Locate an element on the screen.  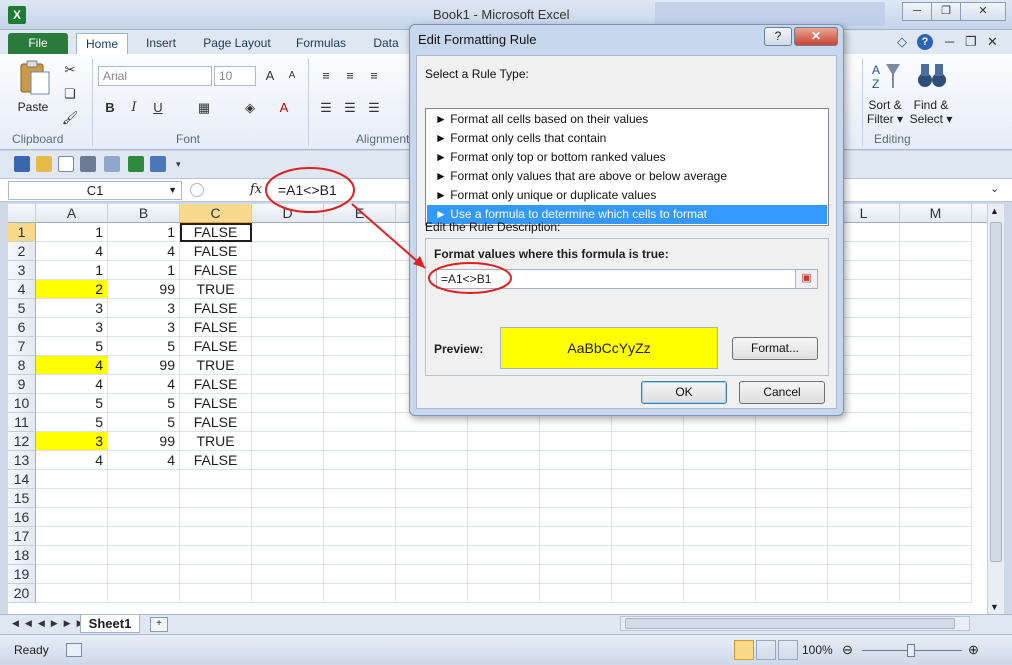
ok-button: OK is located at coordinates (684, 392).